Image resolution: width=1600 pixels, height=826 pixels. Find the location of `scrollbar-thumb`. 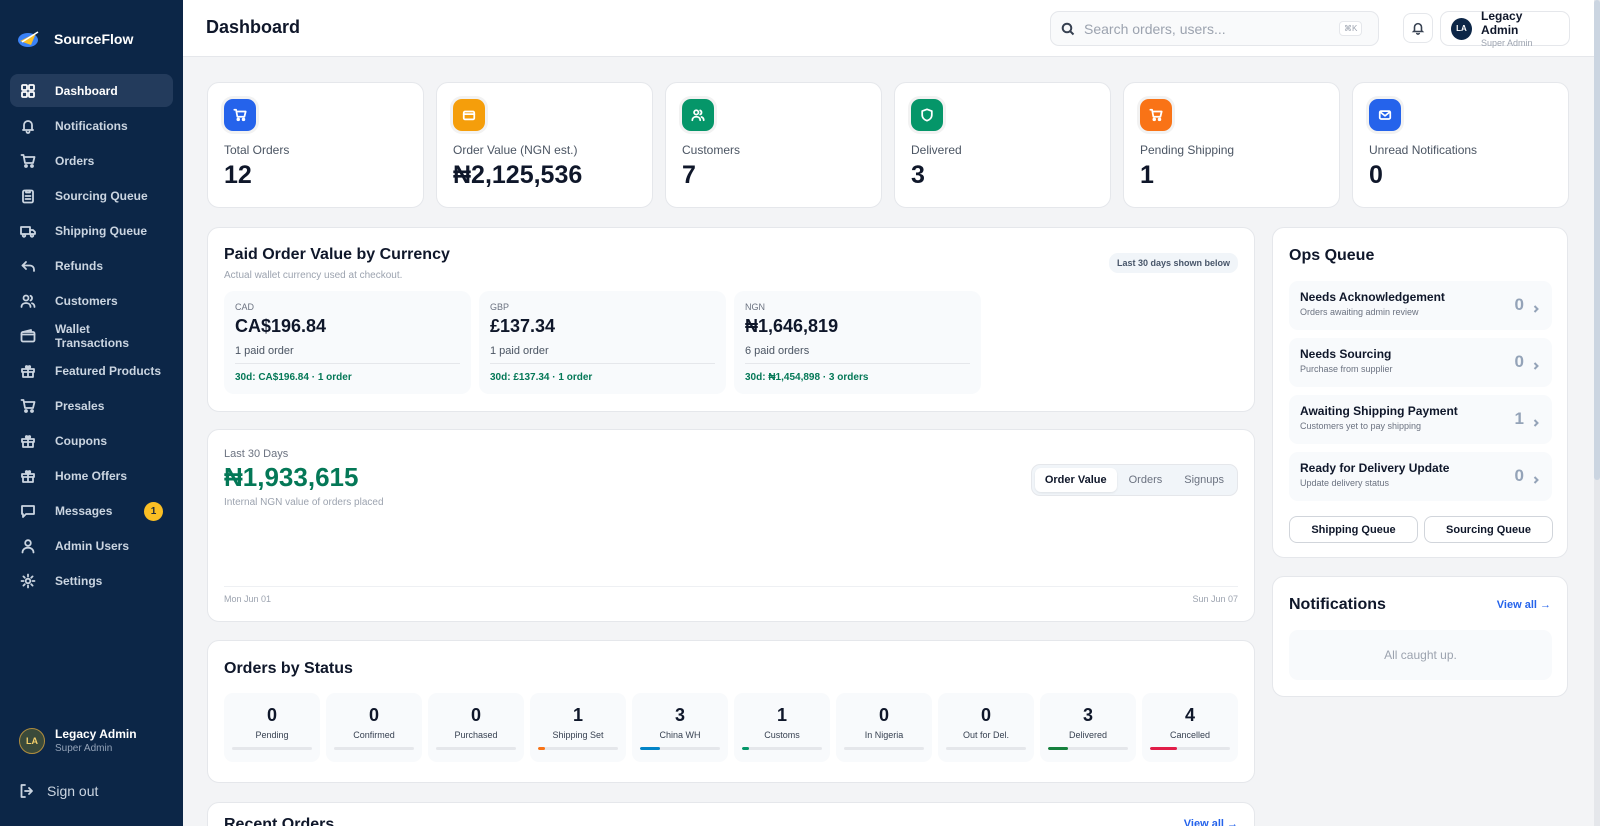

scrollbar-thumb is located at coordinates (1597, 240).